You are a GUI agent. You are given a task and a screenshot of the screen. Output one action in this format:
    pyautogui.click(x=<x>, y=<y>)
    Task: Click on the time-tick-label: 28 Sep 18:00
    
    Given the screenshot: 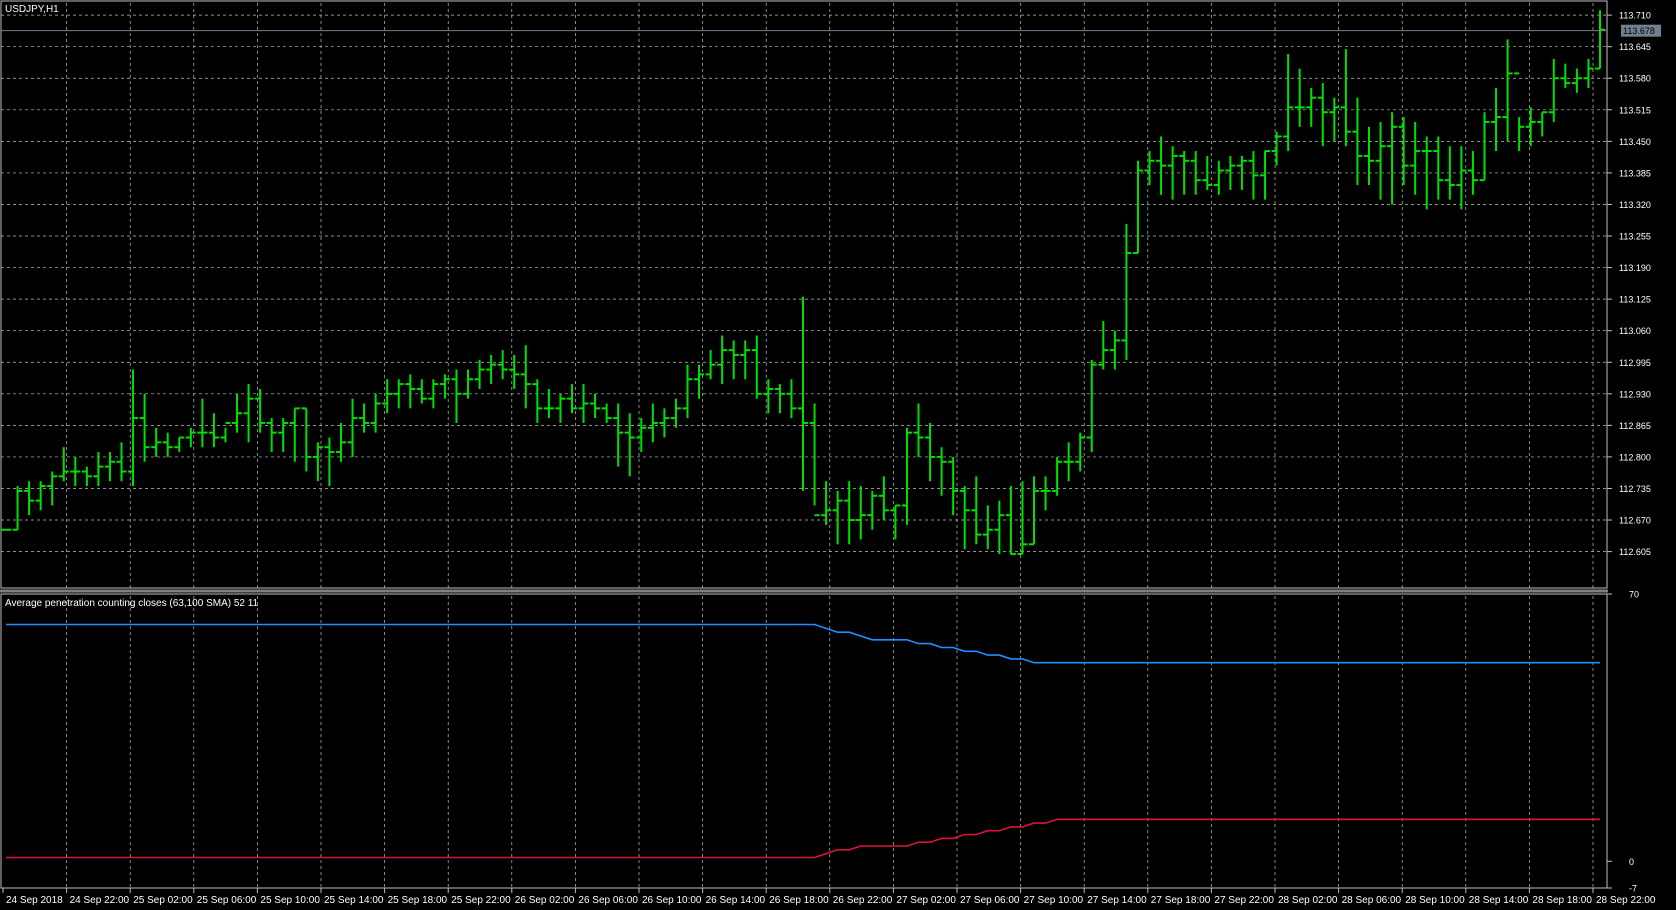 What is the action you would take?
    pyautogui.click(x=1562, y=900)
    